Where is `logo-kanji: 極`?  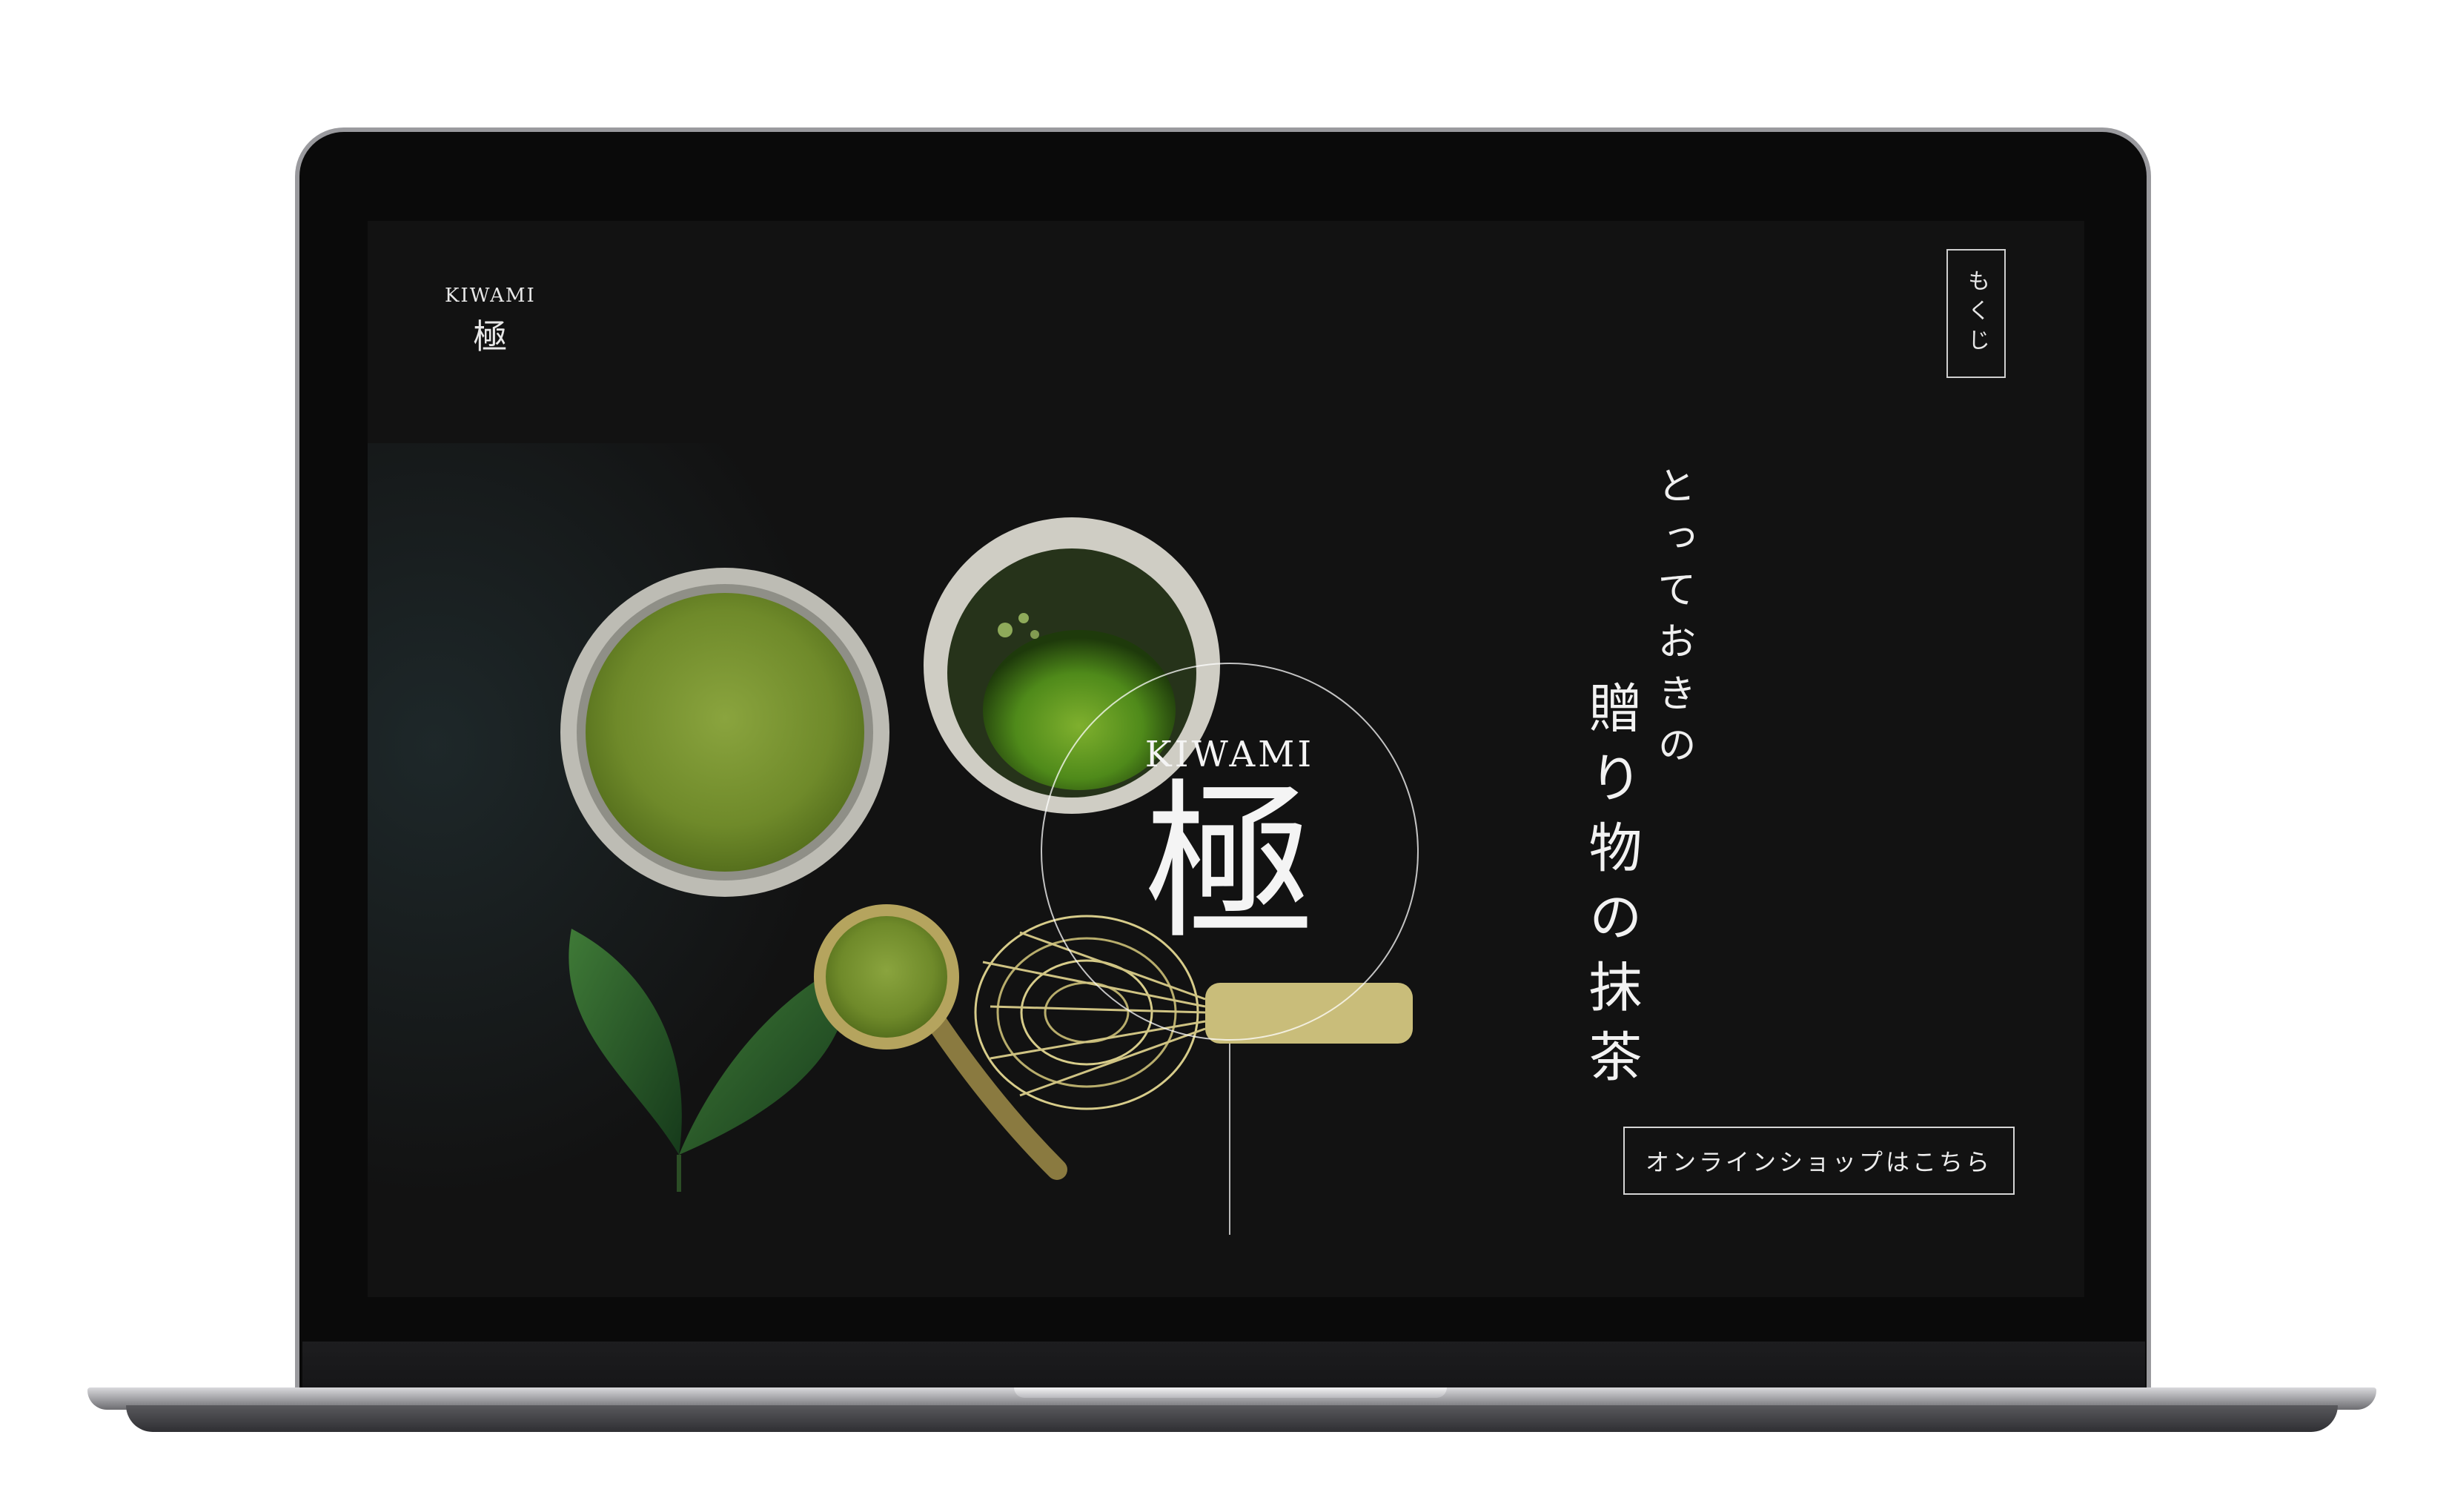
logo-kanji: 極 is located at coordinates (490, 337).